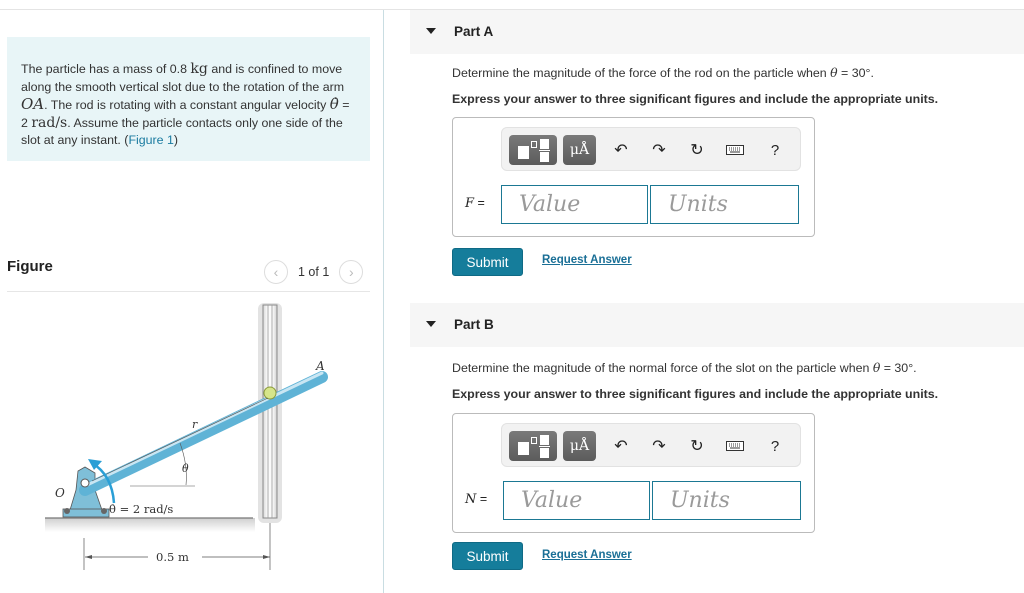 The image size is (1024, 593). I want to click on arm-label: OA, so click(33, 104).